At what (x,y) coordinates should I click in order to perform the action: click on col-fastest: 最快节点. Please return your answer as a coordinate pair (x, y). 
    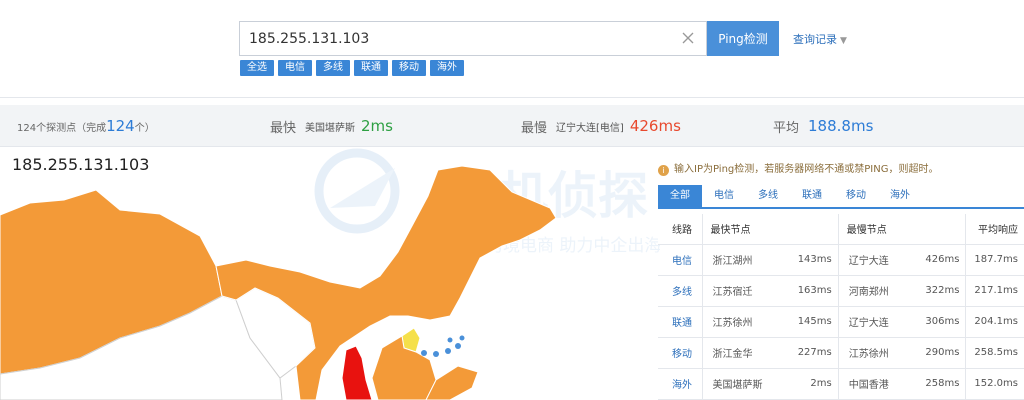
    Looking at the image, I should click on (770, 229).